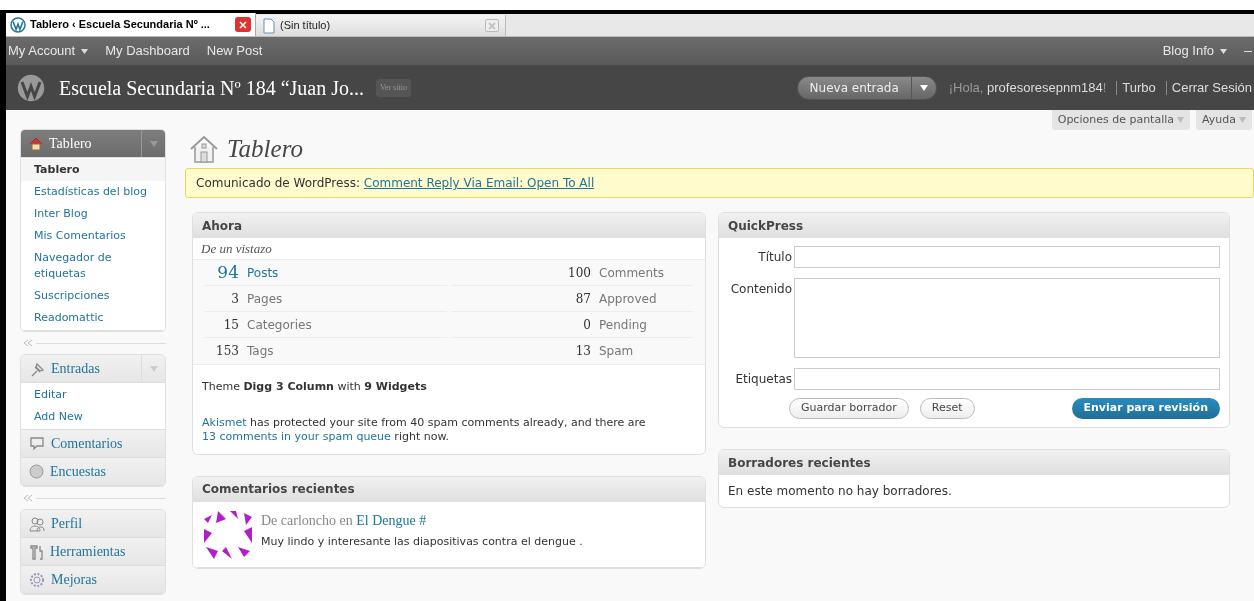 Image resolution: width=1254 pixels, height=601 pixels. What do you see at coordinates (761, 289) in the screenshot?
I see `field-label: Contenido` at bounding box center [761, 289].